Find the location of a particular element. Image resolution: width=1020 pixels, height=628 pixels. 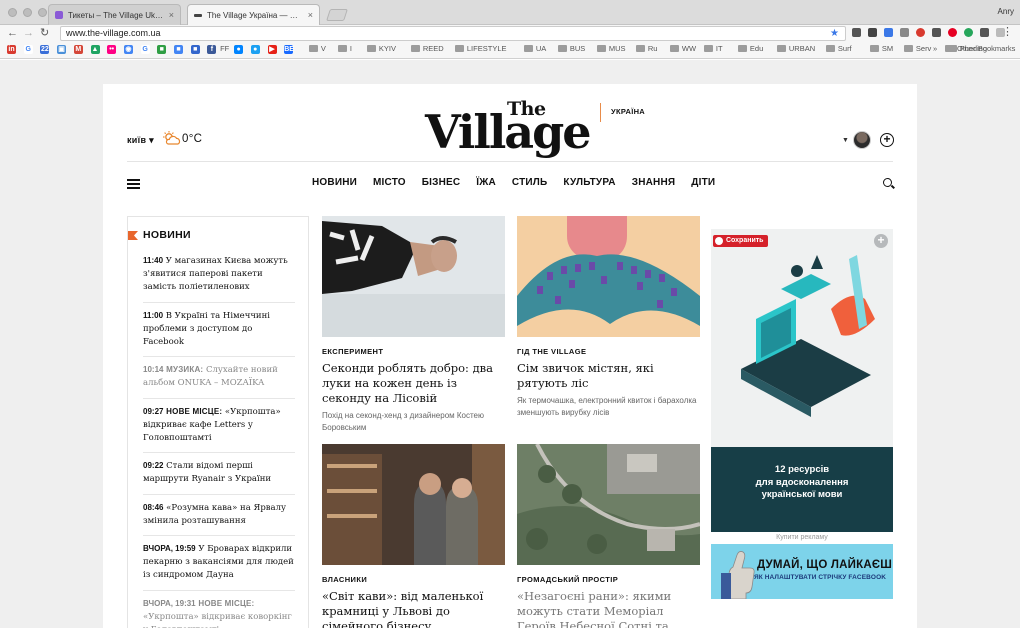

bookmark-icon: in is located at coordinates (11, 49).